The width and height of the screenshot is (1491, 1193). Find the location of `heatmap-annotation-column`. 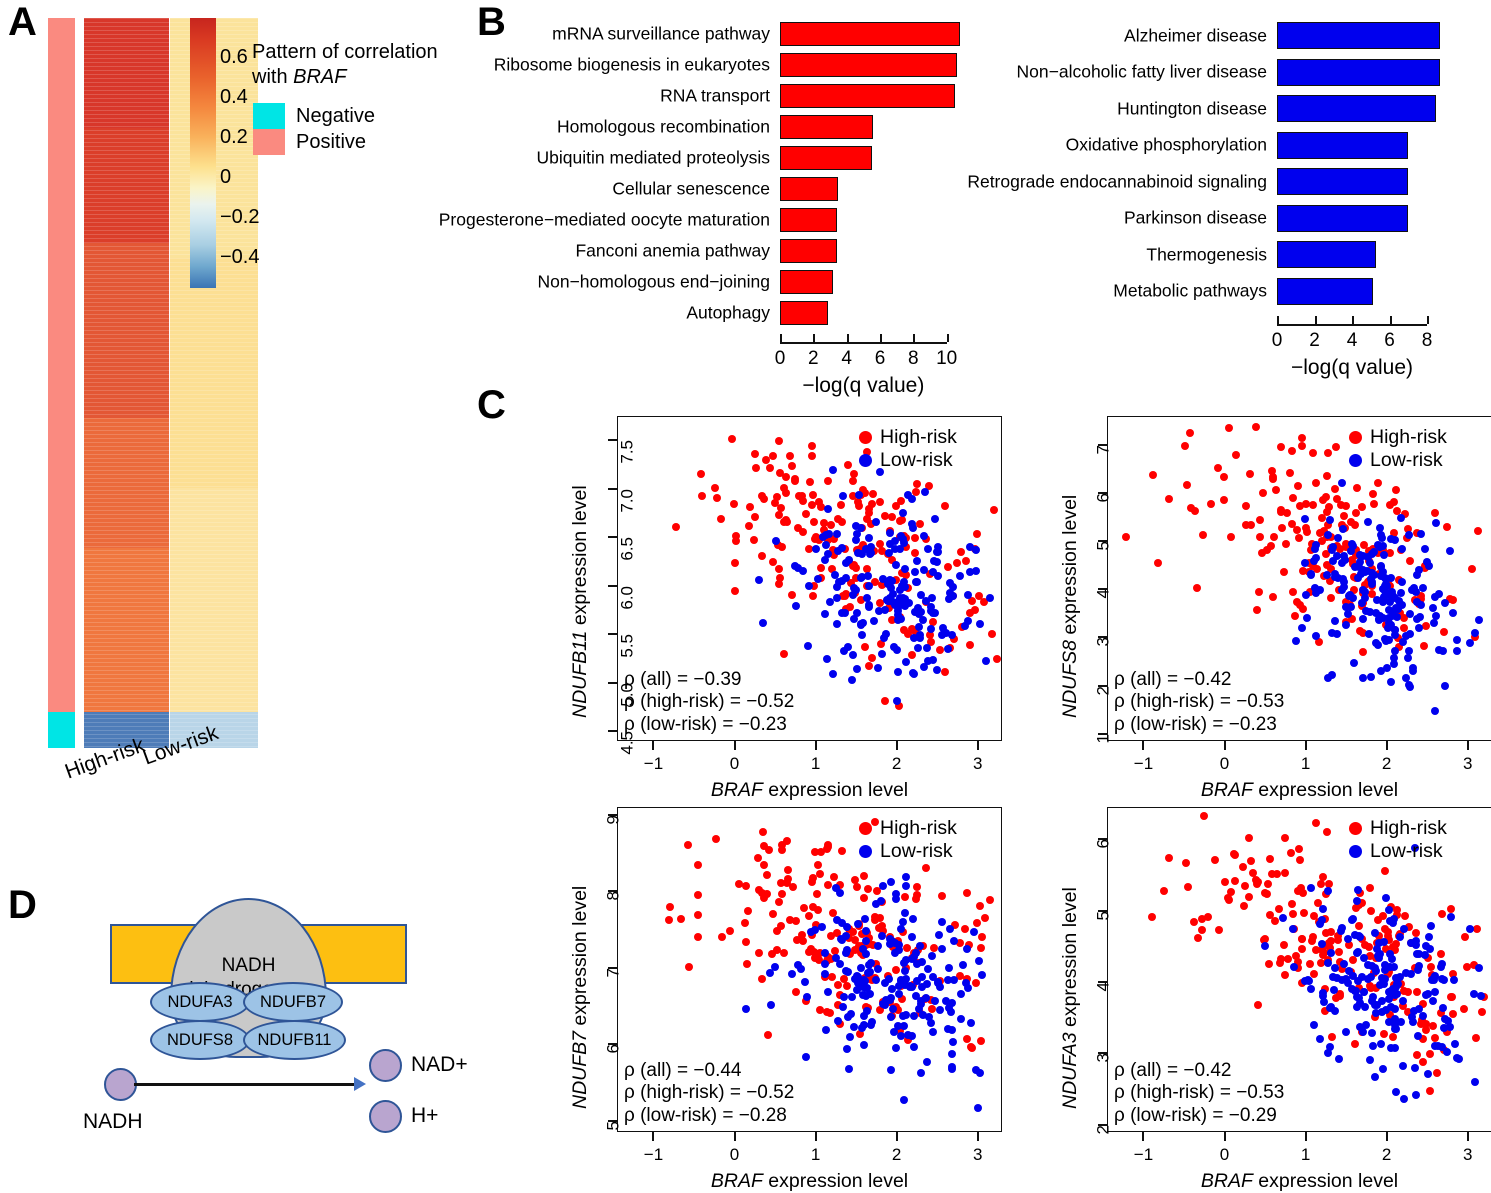

heatmap-annotation-column is located at coordinates (61, 383).